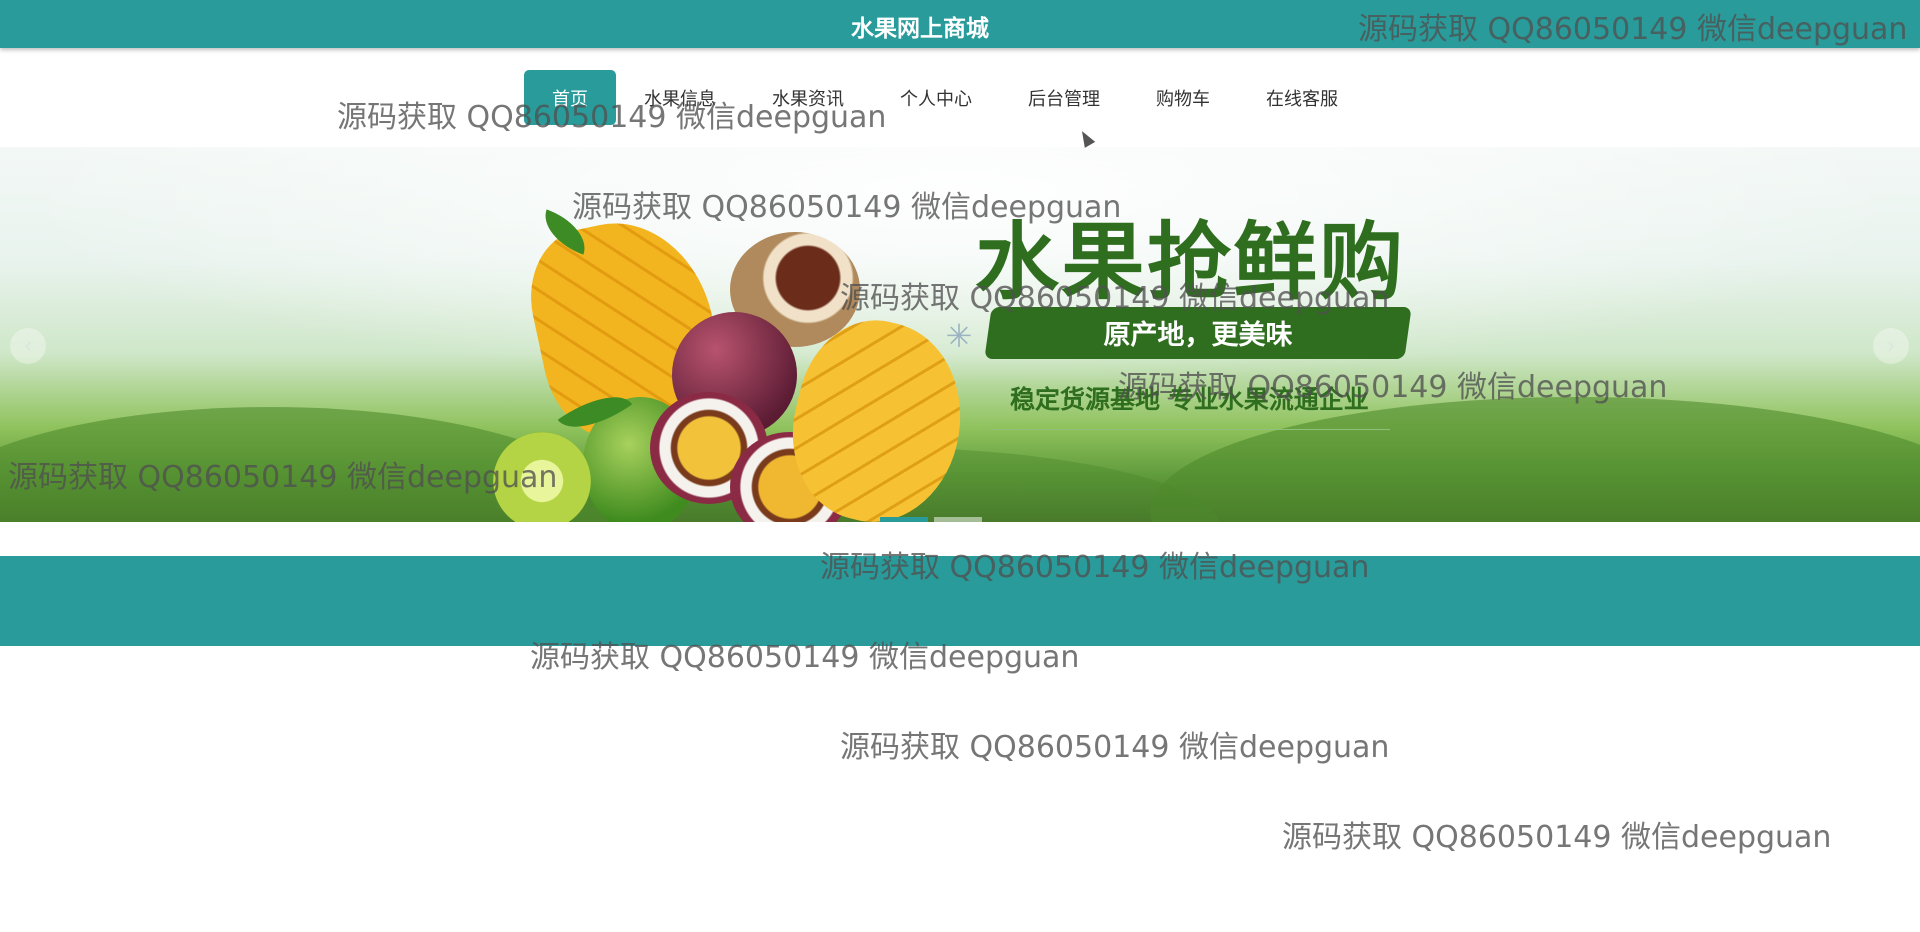 Image resolution: width=1920 pixels, height=932 pixels. I want to click on main-nav: 首页 水果信息 水果资讯 个人中心 后台管理 购物车 在线客服, so click(945, 97).